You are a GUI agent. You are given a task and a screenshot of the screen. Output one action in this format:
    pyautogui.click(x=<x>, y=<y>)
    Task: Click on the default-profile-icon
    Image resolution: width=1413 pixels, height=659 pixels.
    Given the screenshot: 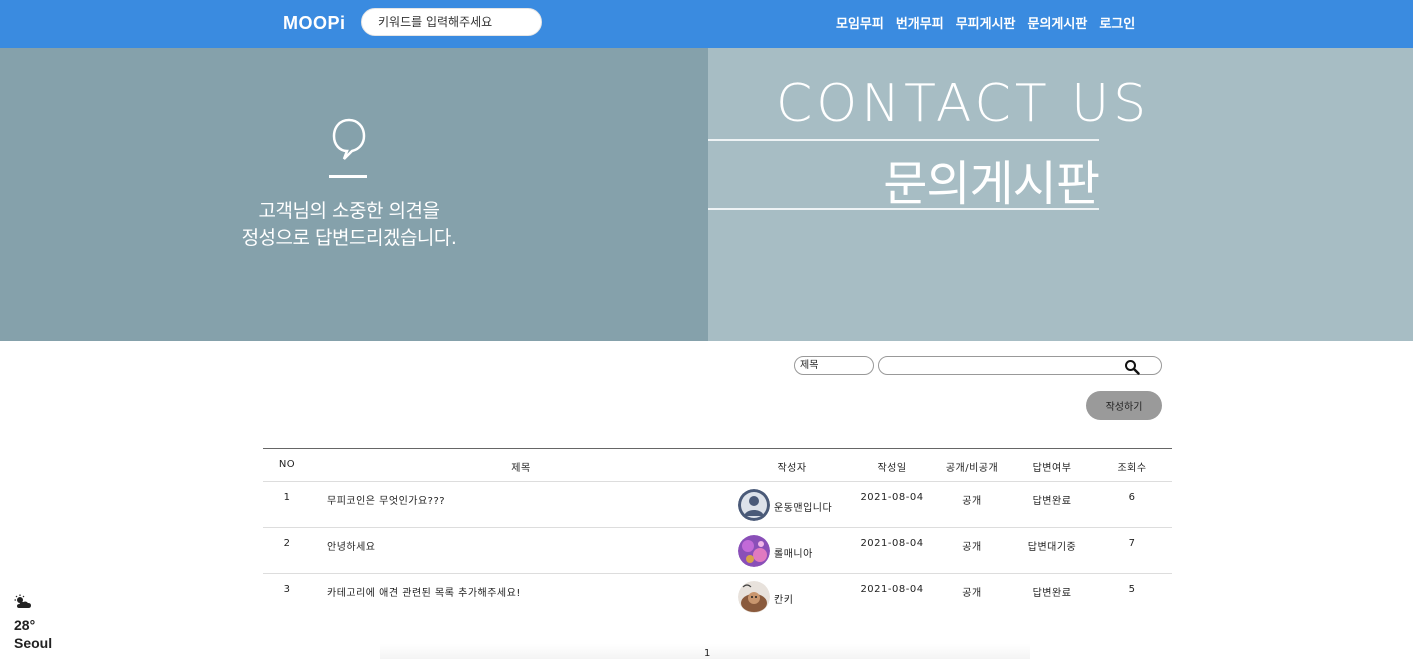 What is the action you would take?
    pyautogui.click(x=754, y=505)
    